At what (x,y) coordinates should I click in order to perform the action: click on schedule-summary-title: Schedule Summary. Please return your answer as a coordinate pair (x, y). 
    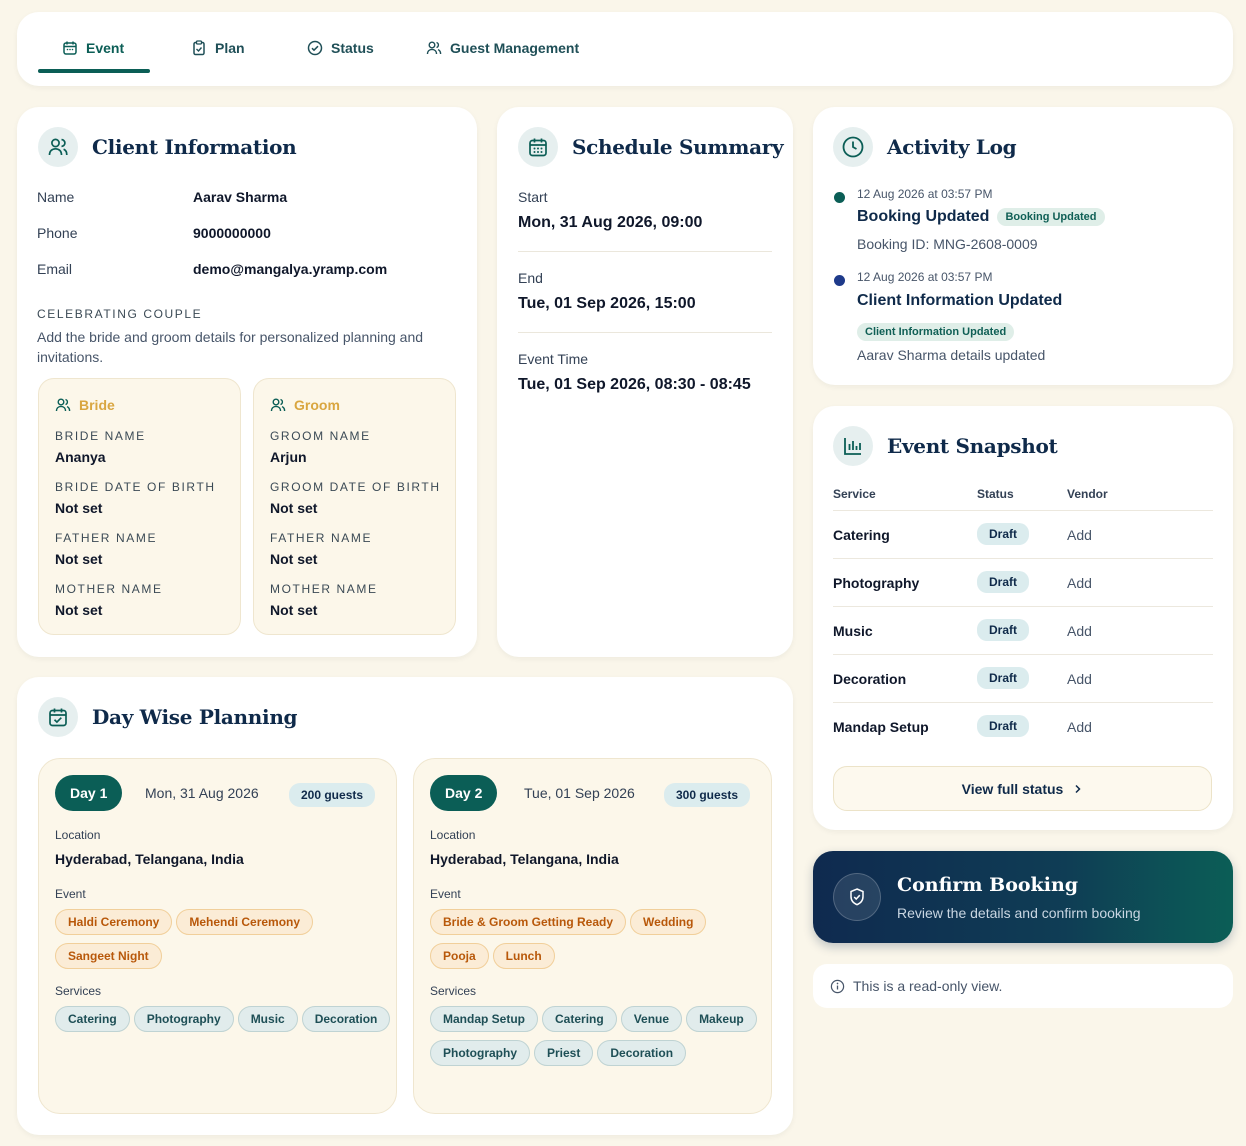
    Looking at the image, I should click on (678, 147).